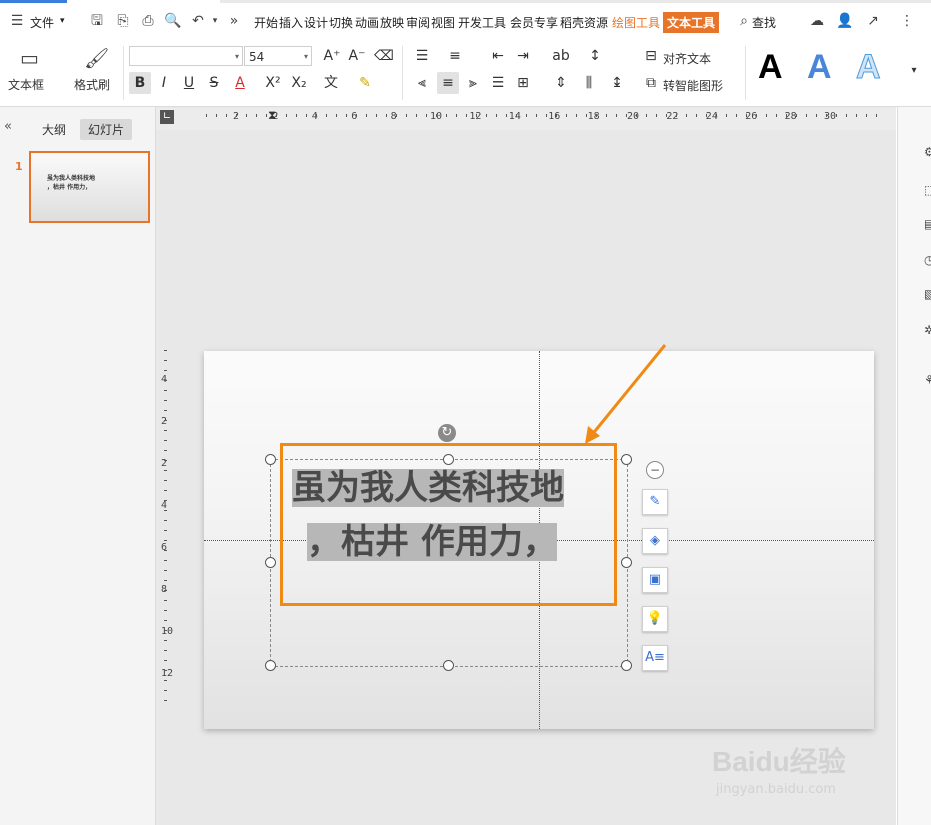 The width and height of the screenshot is (931, 825). I want to click on tab-text-tools: 文本工具, so click(691, 22).